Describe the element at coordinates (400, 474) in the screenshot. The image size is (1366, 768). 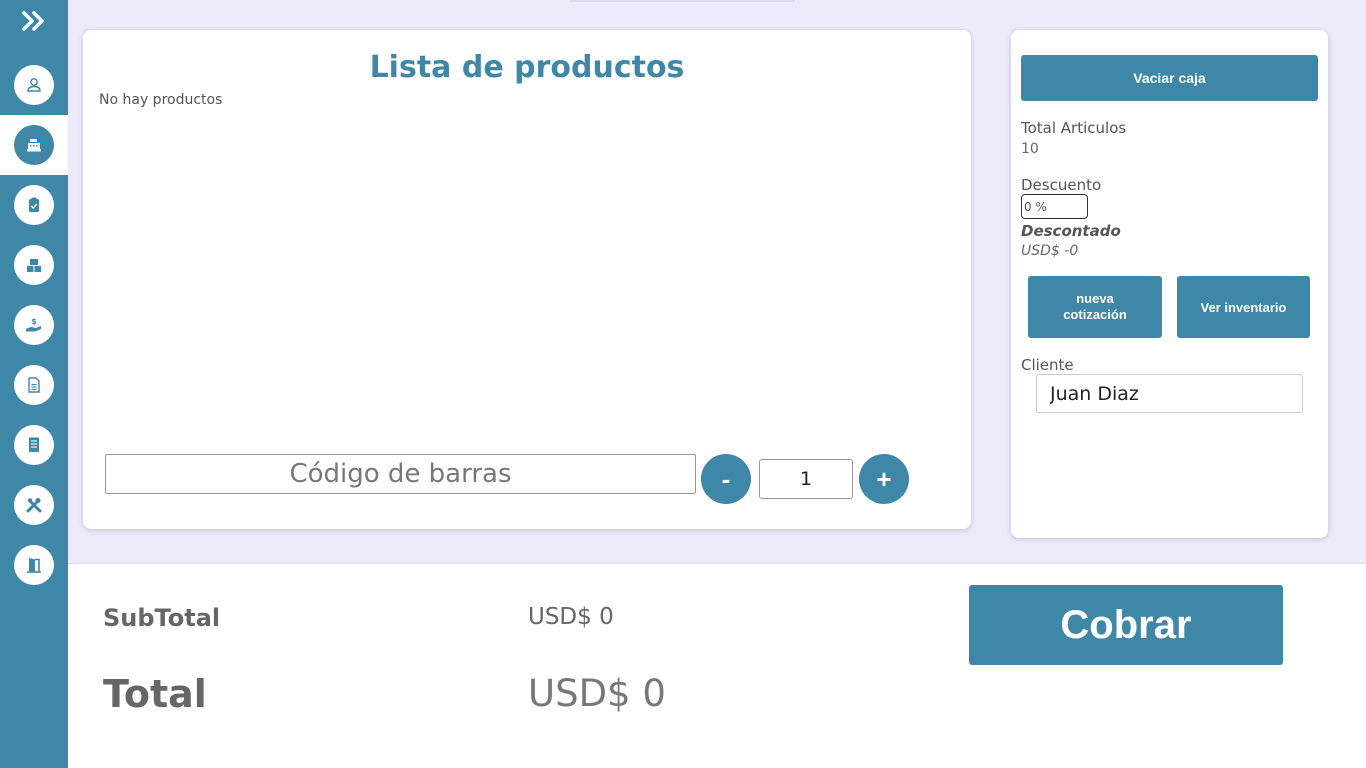
I see `barcode-input` at that location.